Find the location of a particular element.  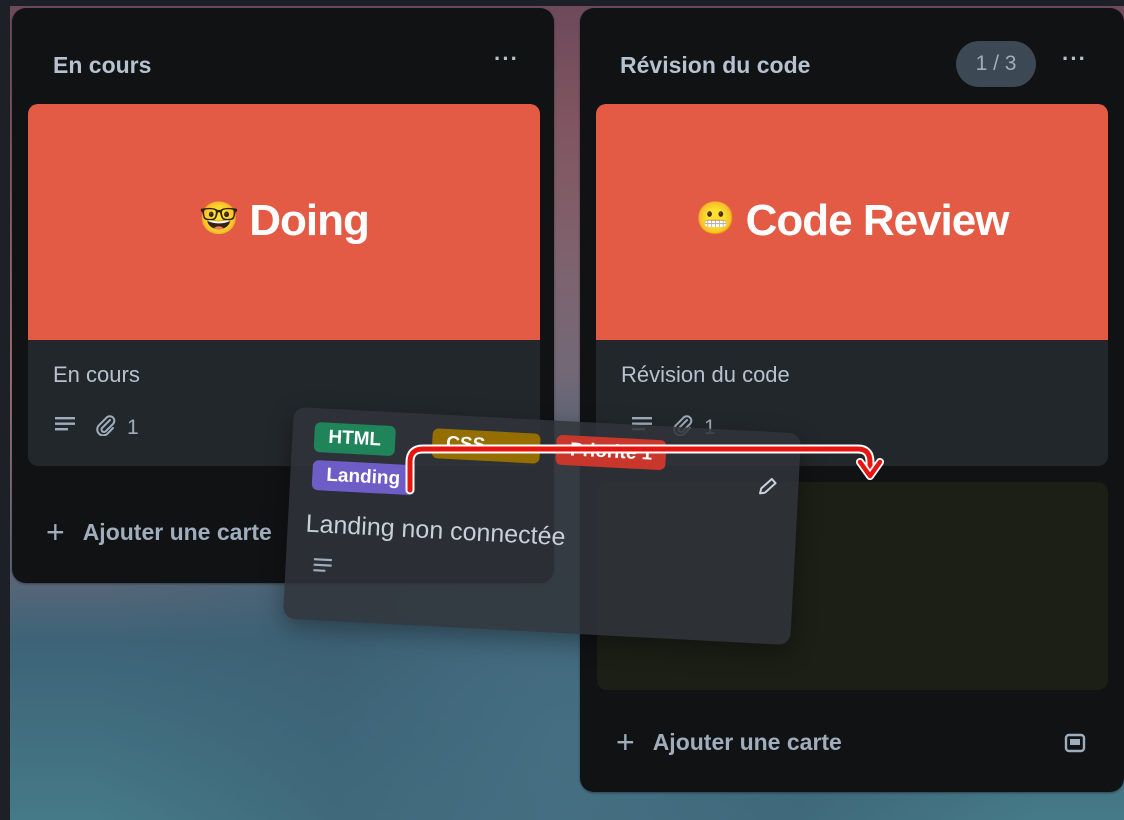

card-cover: 😬 Code Review is located at coordinates (852, 222).